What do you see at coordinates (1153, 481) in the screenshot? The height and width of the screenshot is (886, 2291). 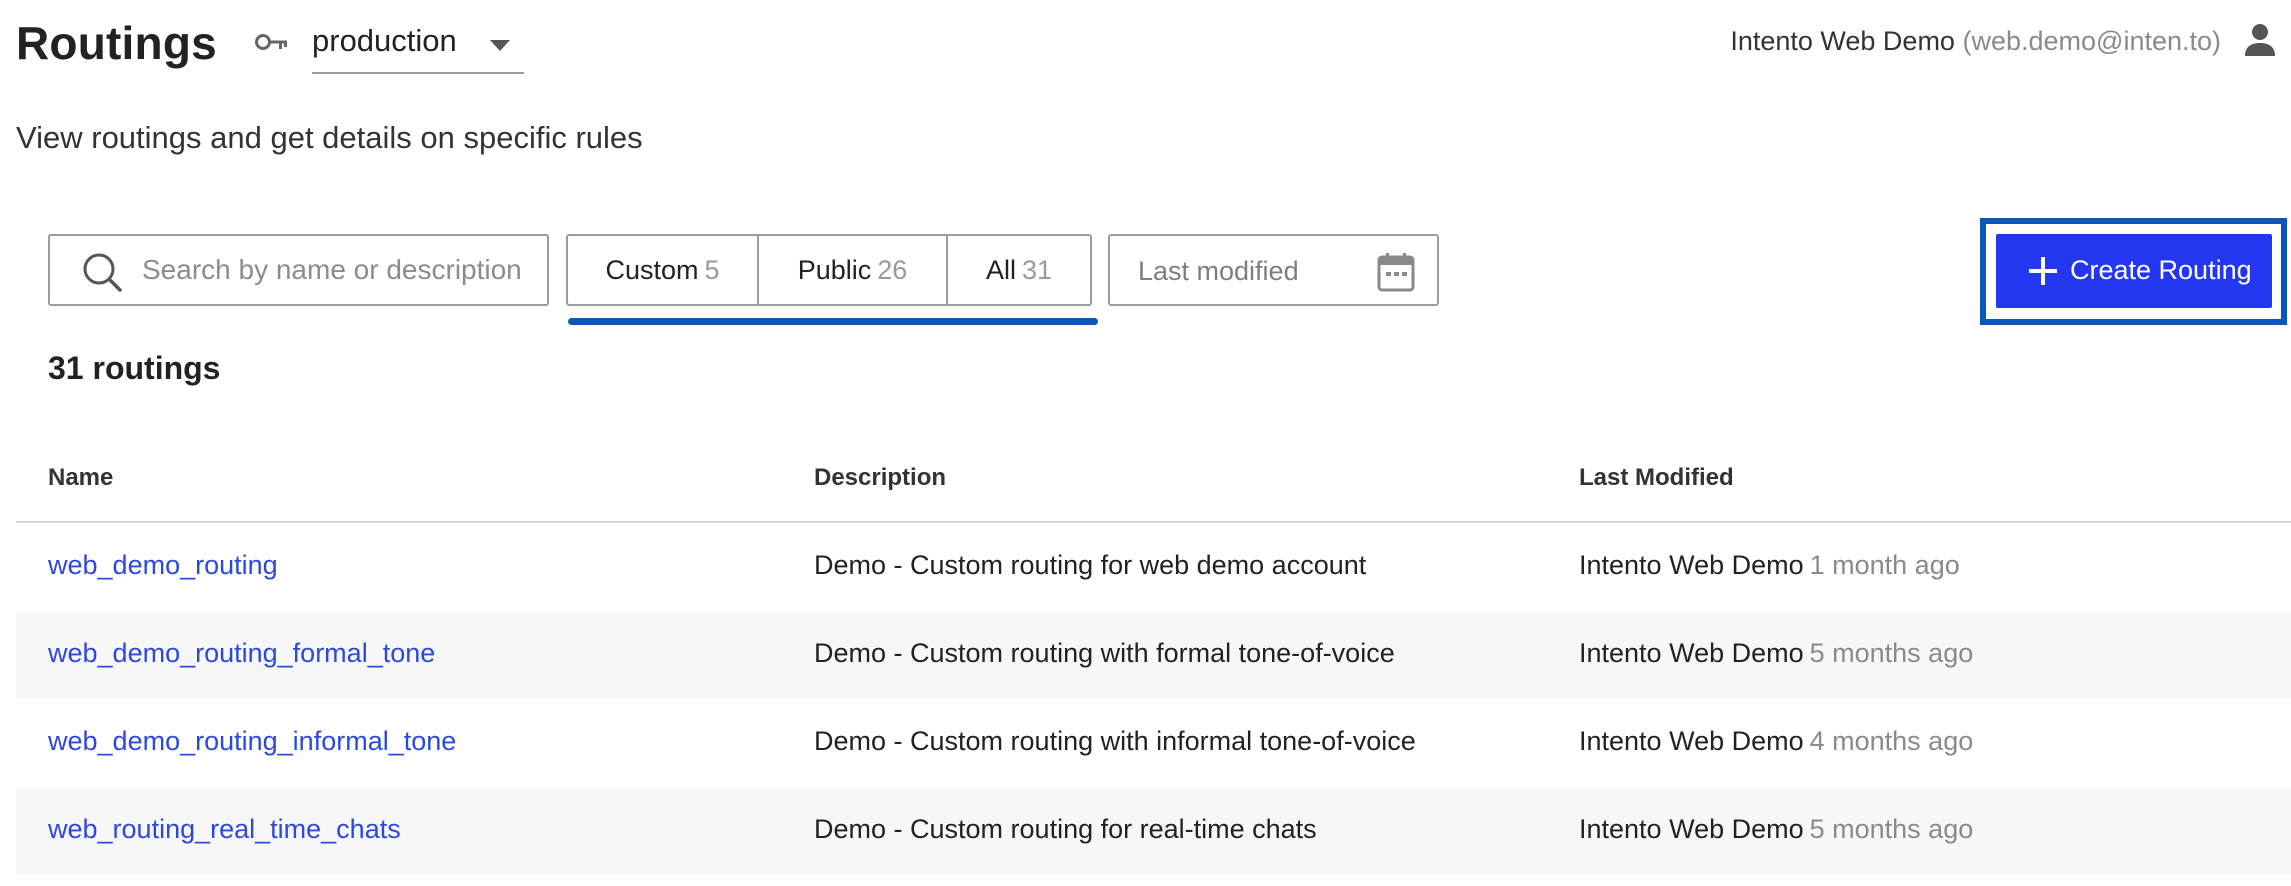 I see `table-header: Name Description Last Modified` at bounding box center [1153, 481].